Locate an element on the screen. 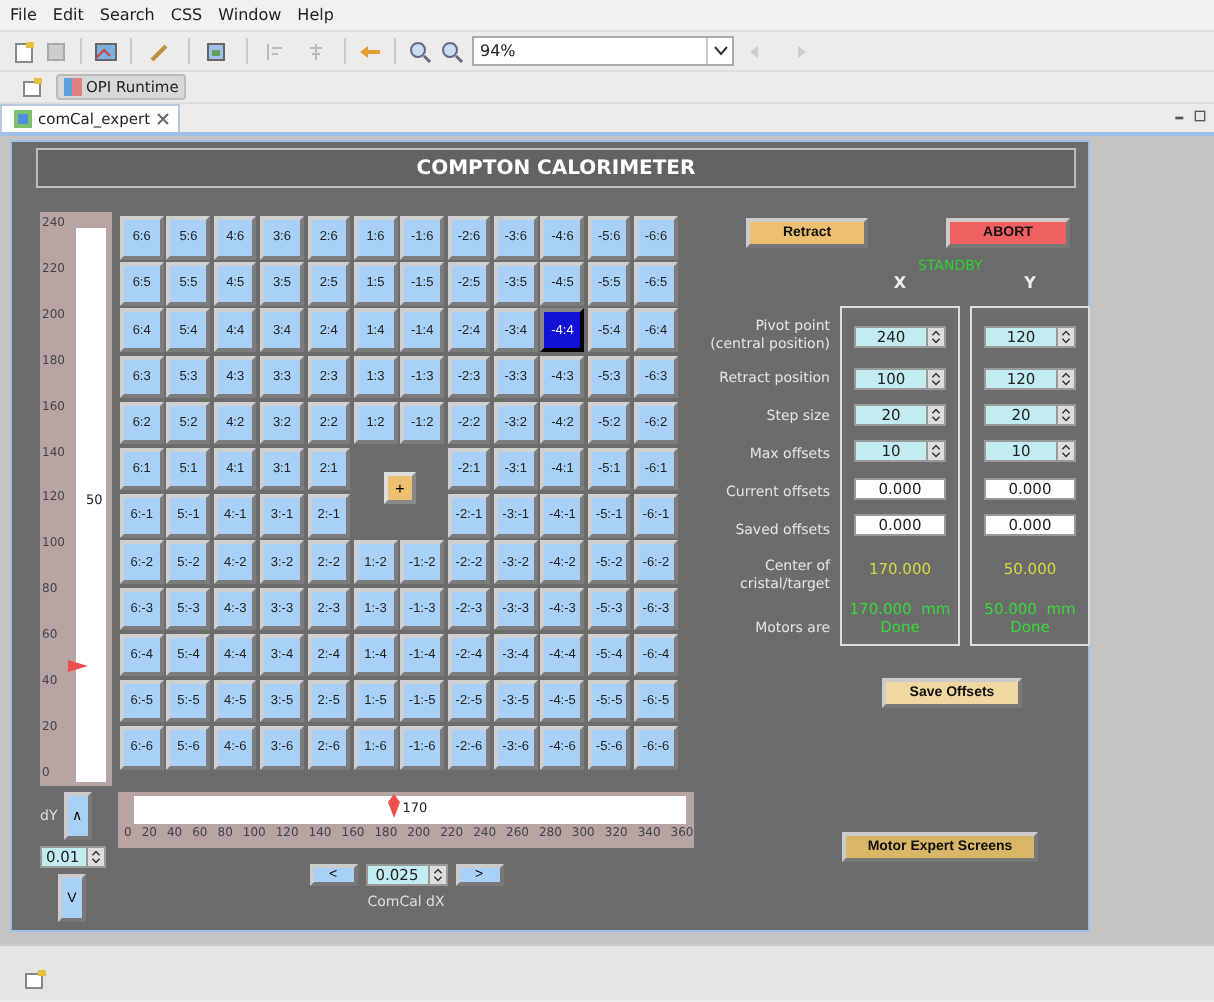  menu-item: File is located at coordinates (23, 15).